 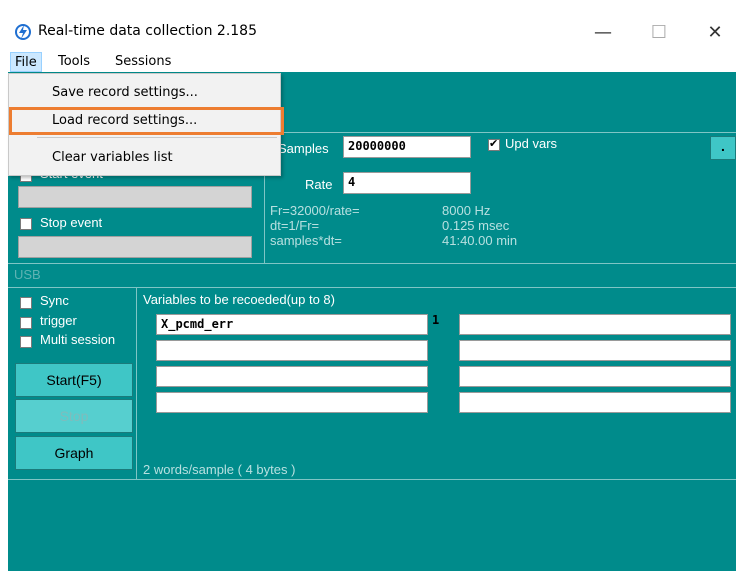 I want to click on graph-button: Graph, so click(x=74, y=453).